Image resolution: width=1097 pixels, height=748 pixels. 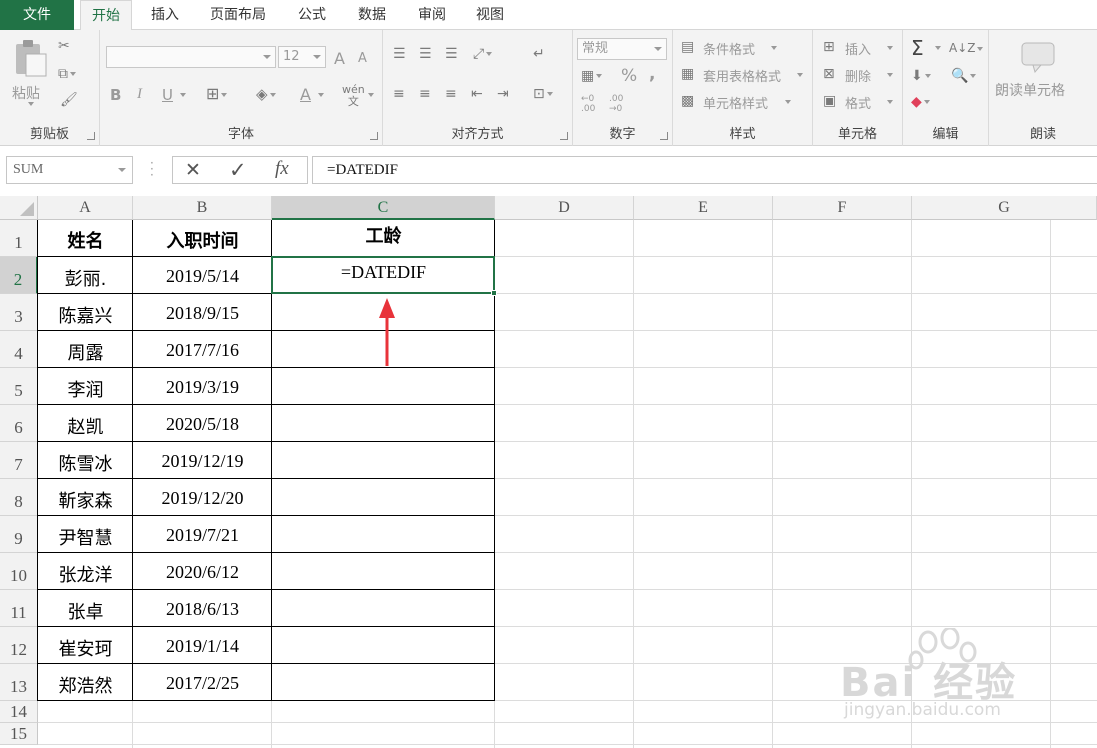 I want to click on underline-dropdown-icon, so click(x=183, y=95).